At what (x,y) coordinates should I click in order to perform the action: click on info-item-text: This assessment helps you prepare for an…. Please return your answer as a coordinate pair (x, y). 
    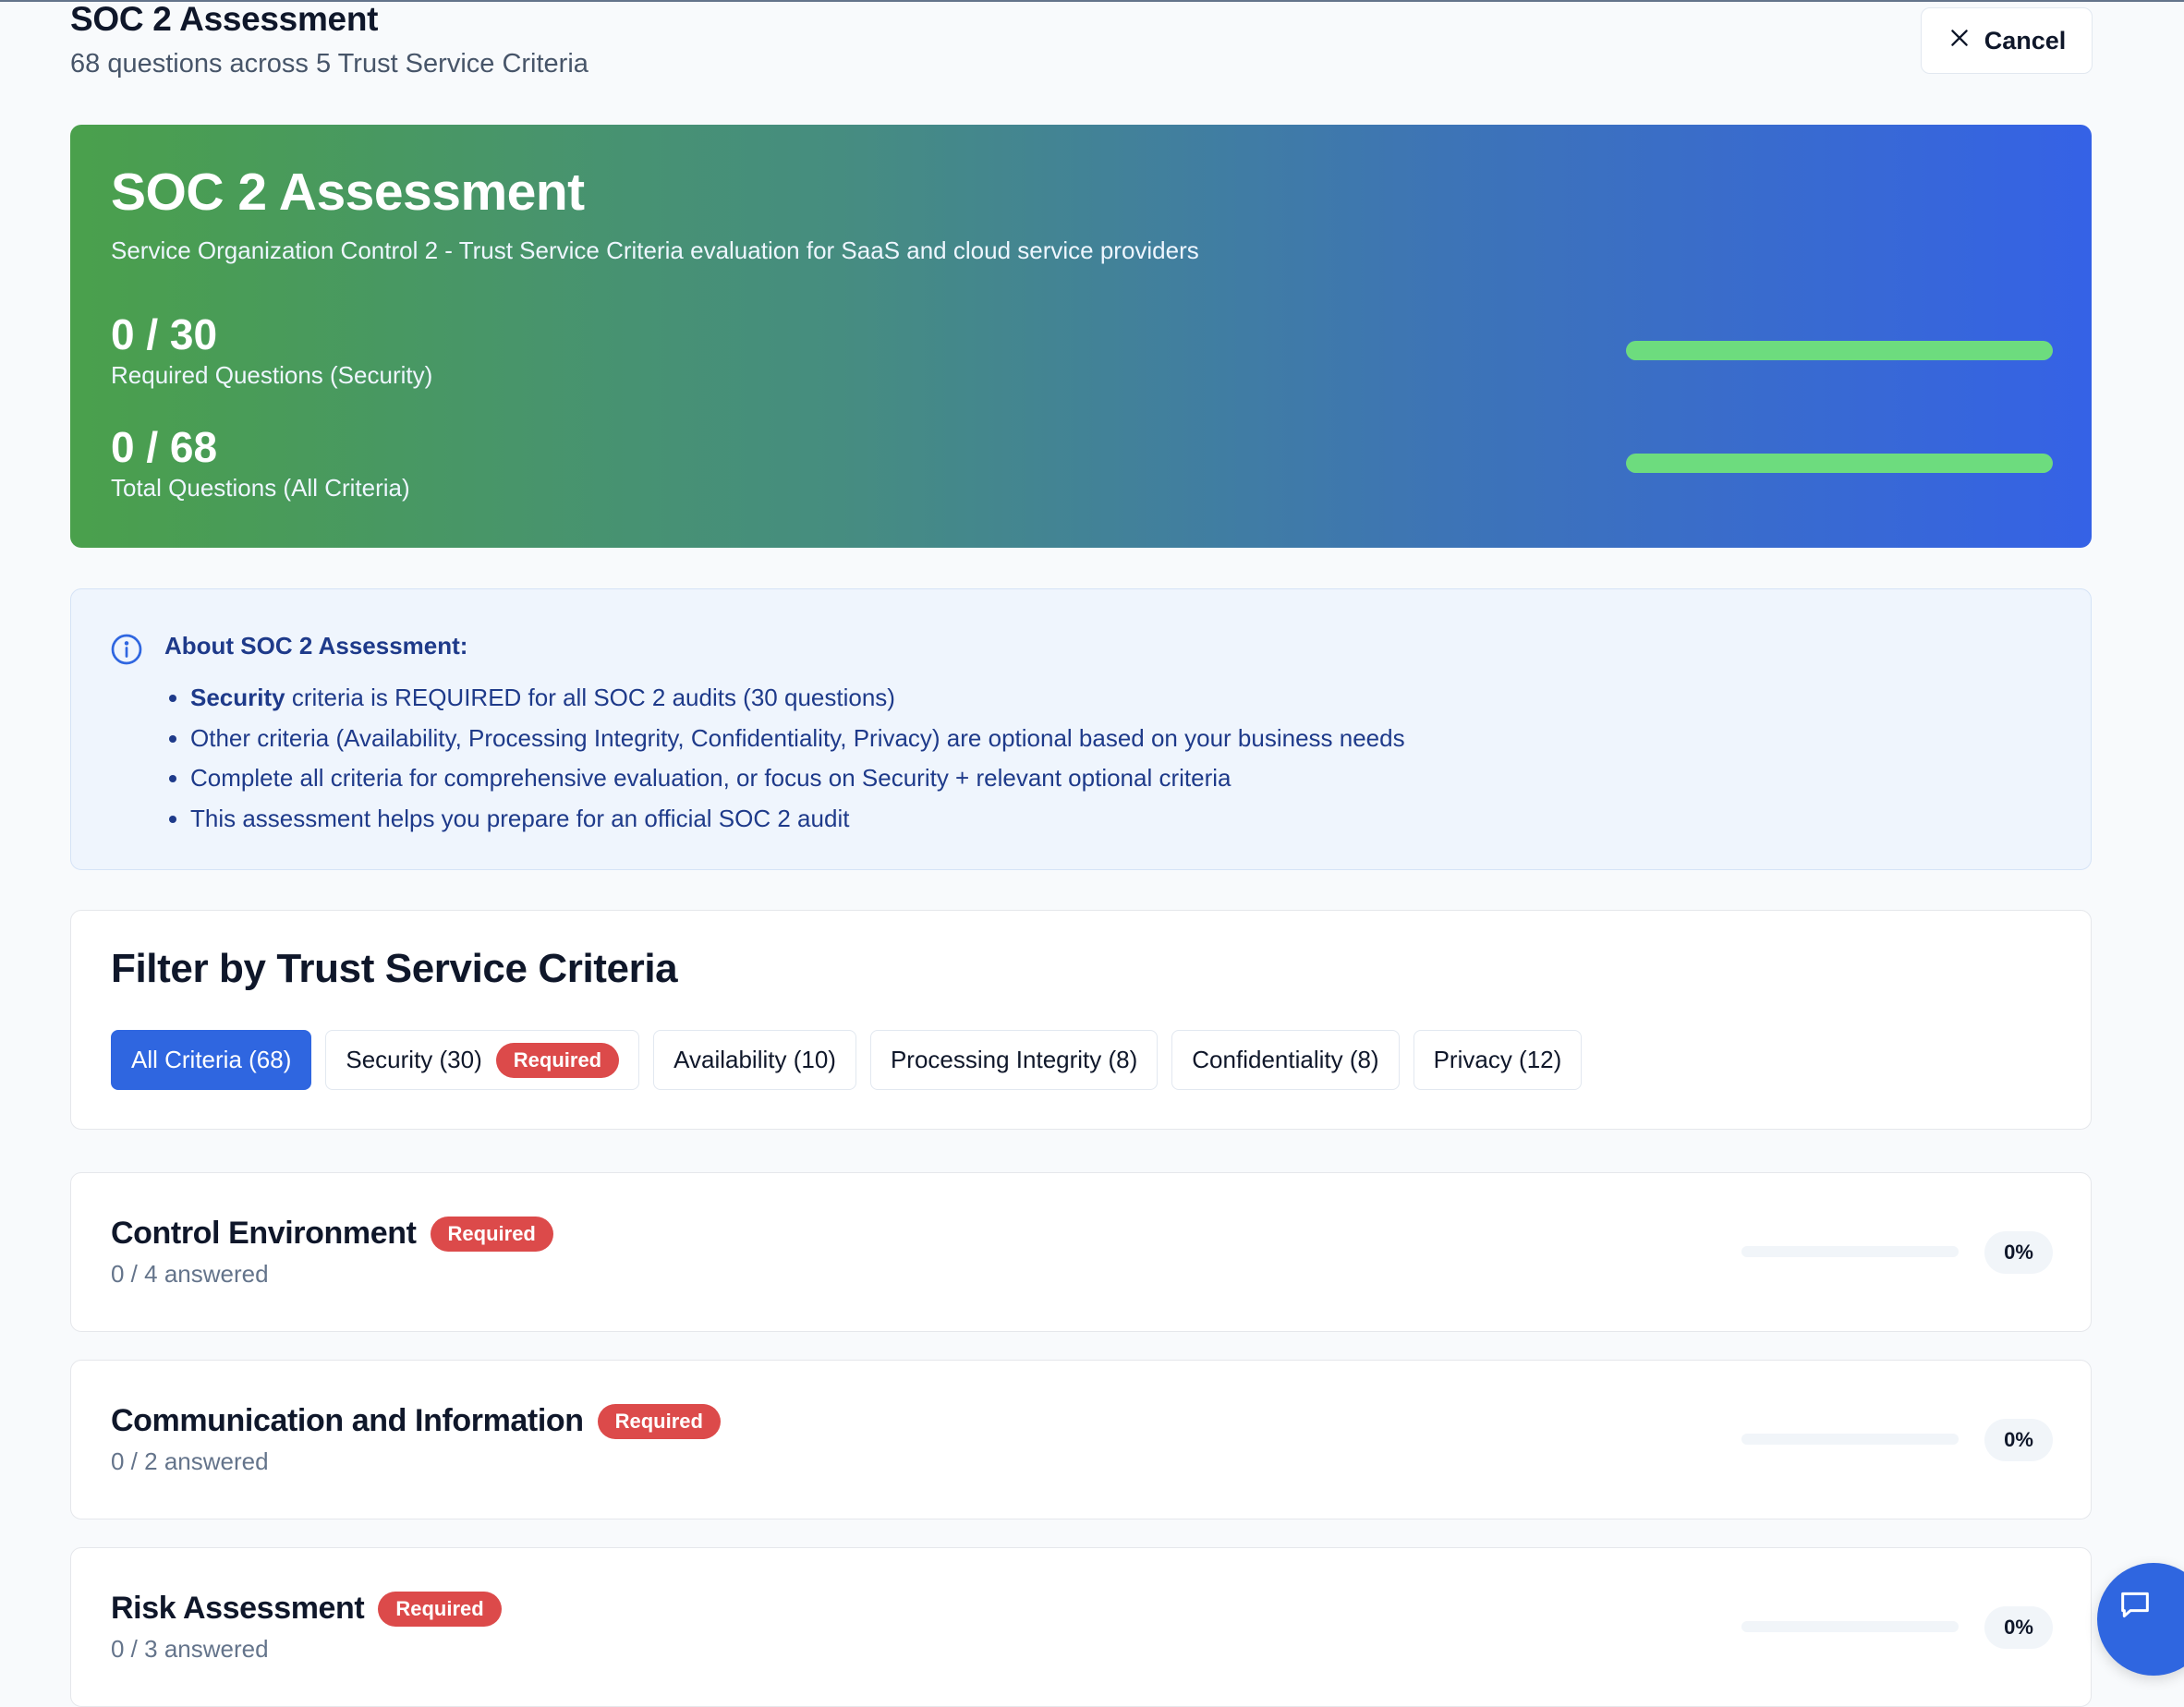
    Looking at the image, I should click on (520, 818).